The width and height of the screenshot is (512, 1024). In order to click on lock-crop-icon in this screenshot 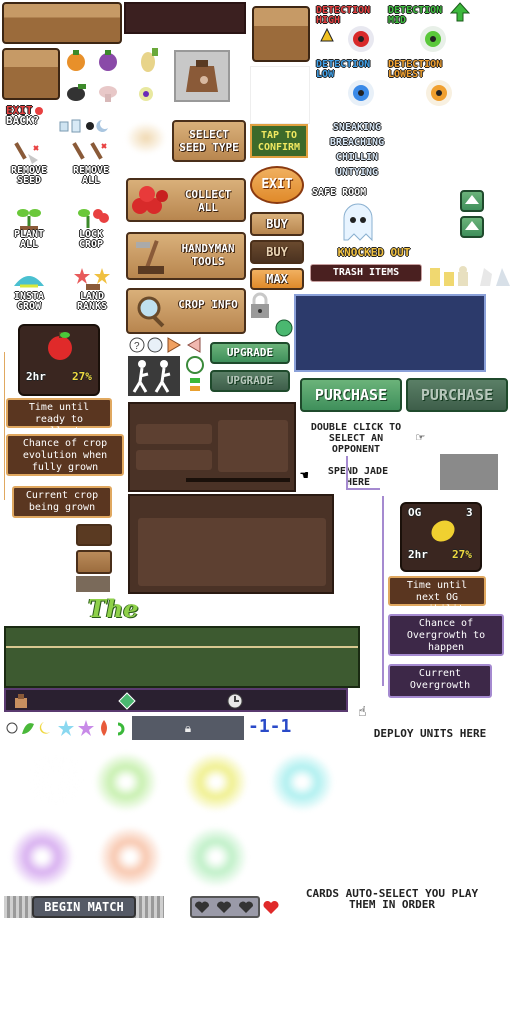, I will do `click(93, 218)`.